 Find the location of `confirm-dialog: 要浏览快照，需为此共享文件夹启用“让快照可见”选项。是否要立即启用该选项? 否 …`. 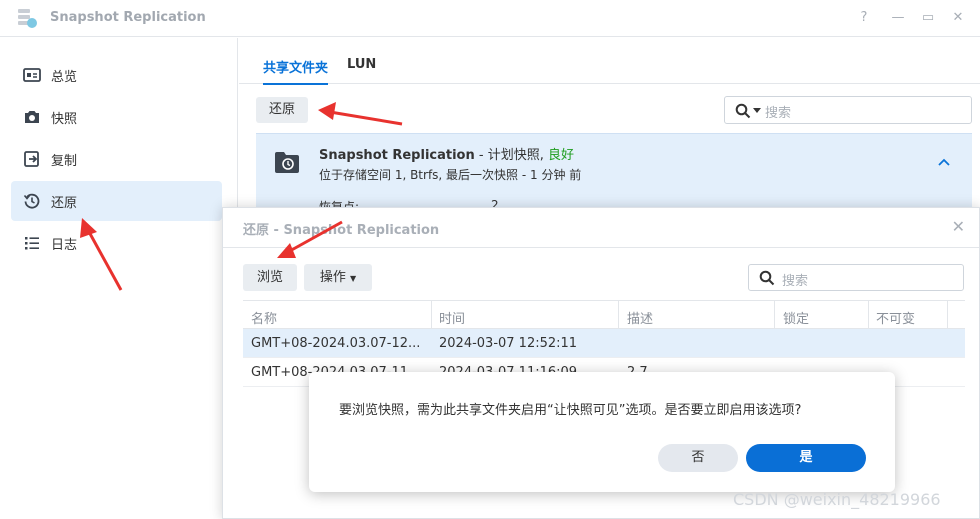

confirm-dialog: 要浏览快照，需为此共享文件夹启用“让快照可见”选项。是否要立即启用该选项? 否 … is located at coordinates (602, 432).